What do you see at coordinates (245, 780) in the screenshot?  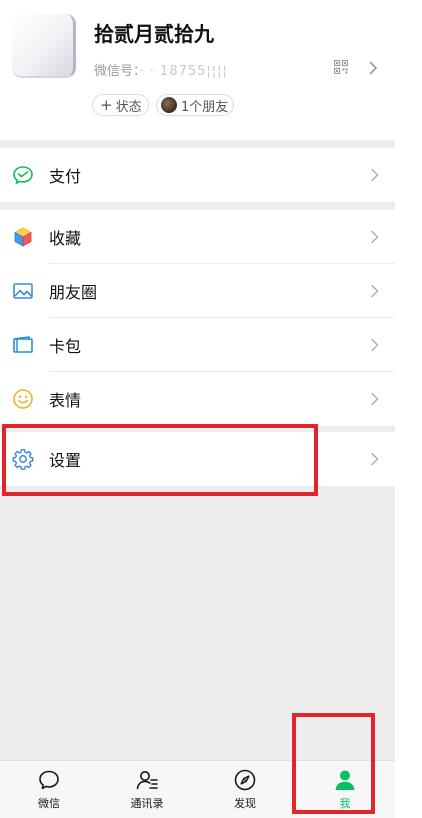 I see `compass-icon` at bounding box center [245, 780].